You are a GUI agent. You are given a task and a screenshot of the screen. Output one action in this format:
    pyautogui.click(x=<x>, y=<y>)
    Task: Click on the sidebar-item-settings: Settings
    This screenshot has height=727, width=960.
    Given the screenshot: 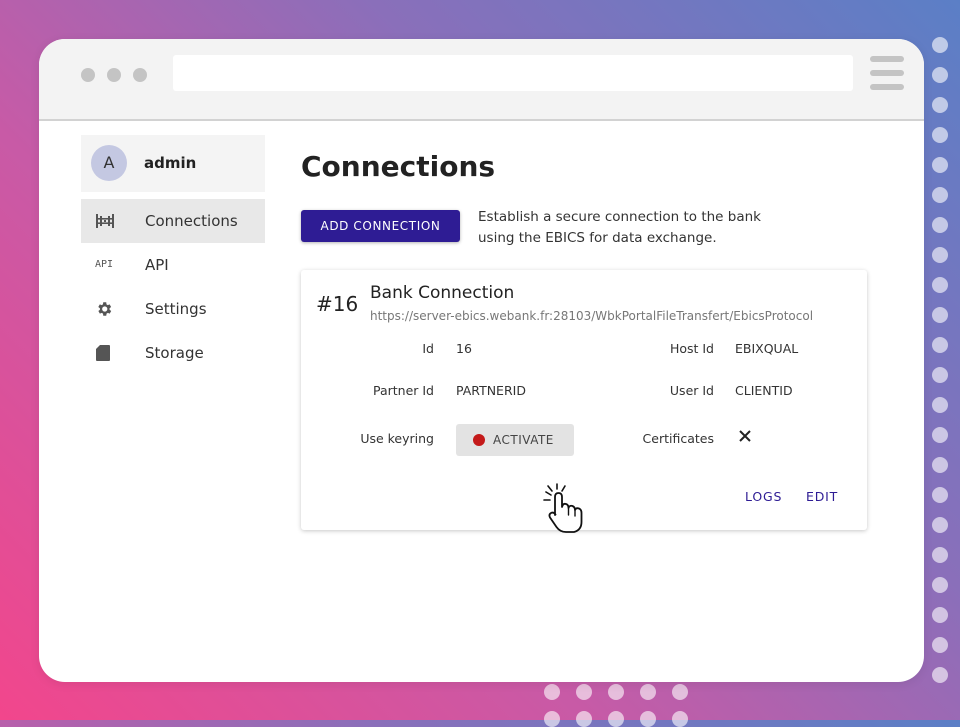 What is the action you would take?
    pyautogui.click(x=173, y=309)
    